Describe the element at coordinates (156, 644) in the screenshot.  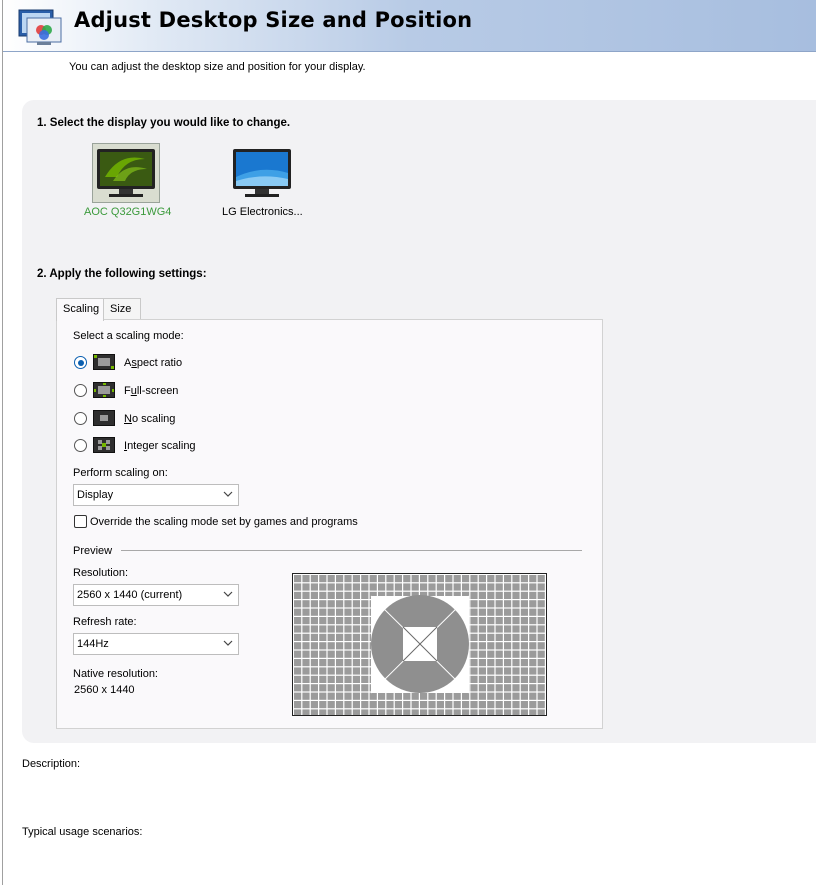
I see `refresh-rate-select: 144Hz` at that location.